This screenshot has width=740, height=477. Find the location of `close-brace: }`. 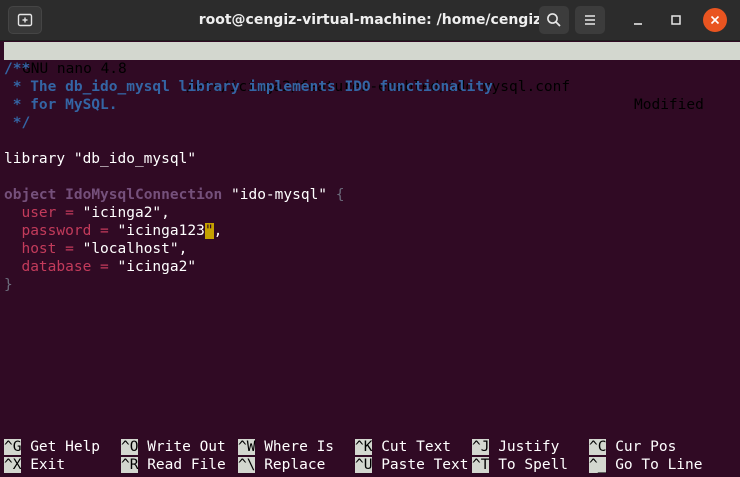

close-brace: } is located at coordinates (8, 285).